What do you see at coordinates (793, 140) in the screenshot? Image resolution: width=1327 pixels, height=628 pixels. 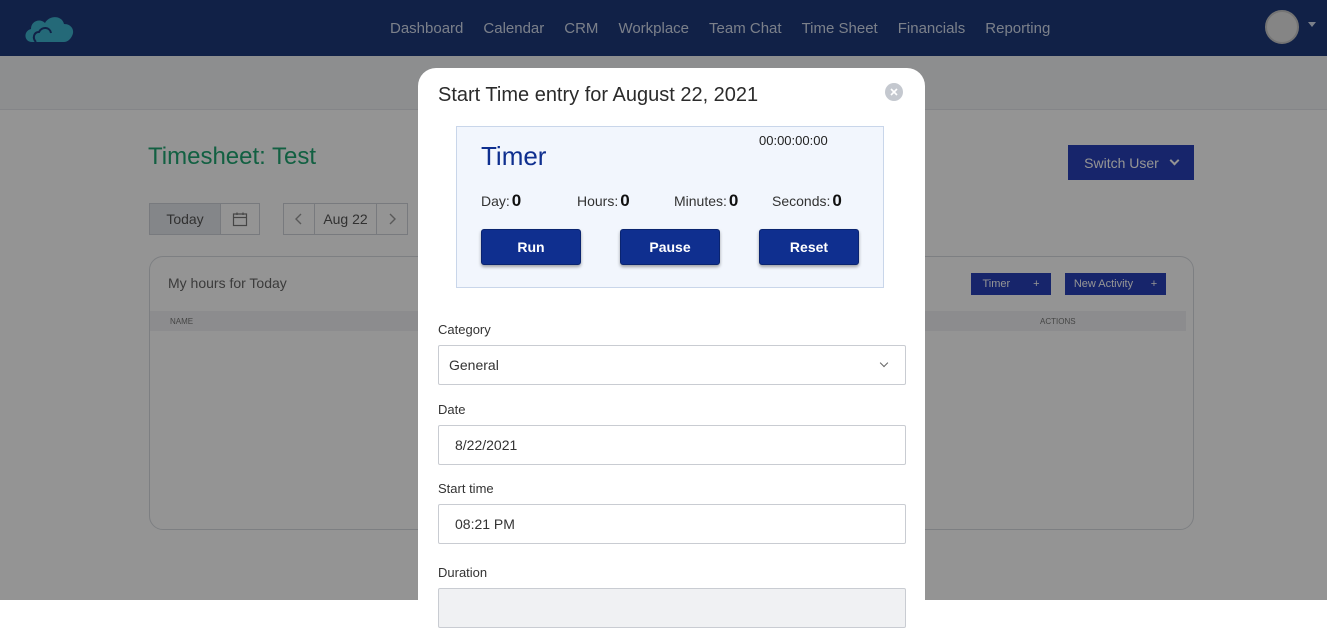 I see `timer-clock: 00:00:00:00` at bounding box center [793, 140].